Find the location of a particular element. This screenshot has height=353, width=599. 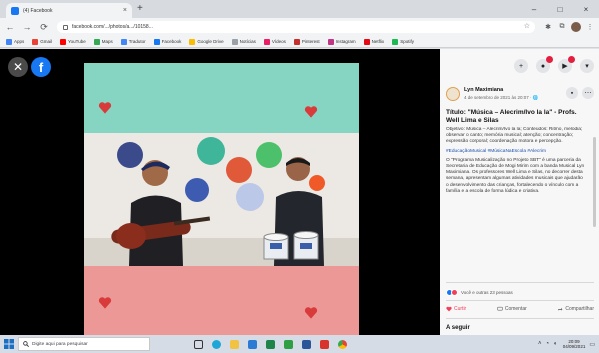

bookmark-item: Tradutor is located at coordinates (133, 41).